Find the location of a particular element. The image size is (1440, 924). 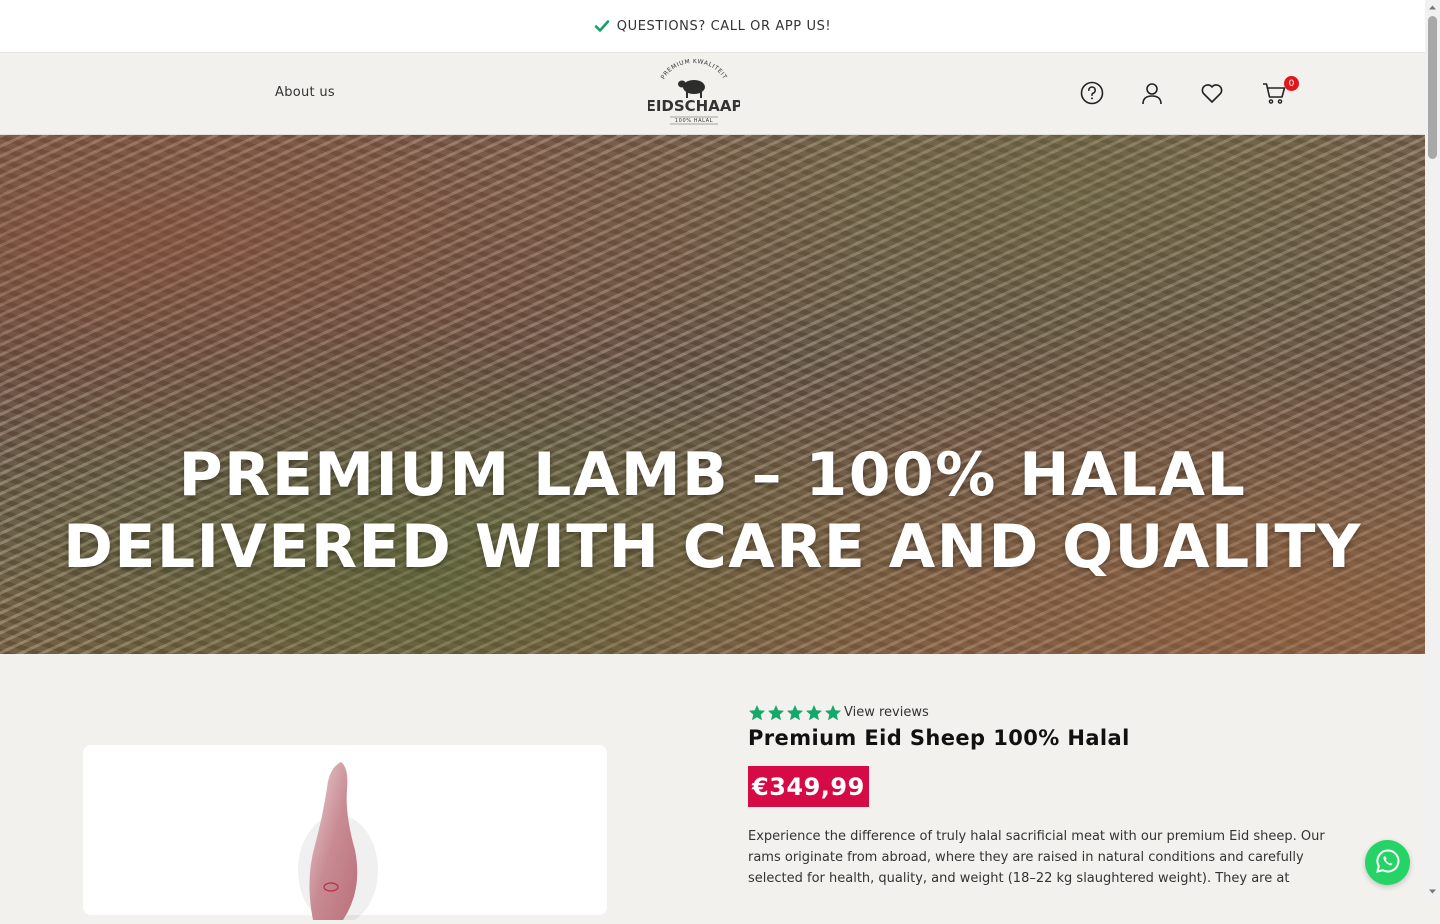

hero-line-2: DELIVERED WITH CARE AND QUALITY is located at coordinates (712, 547).